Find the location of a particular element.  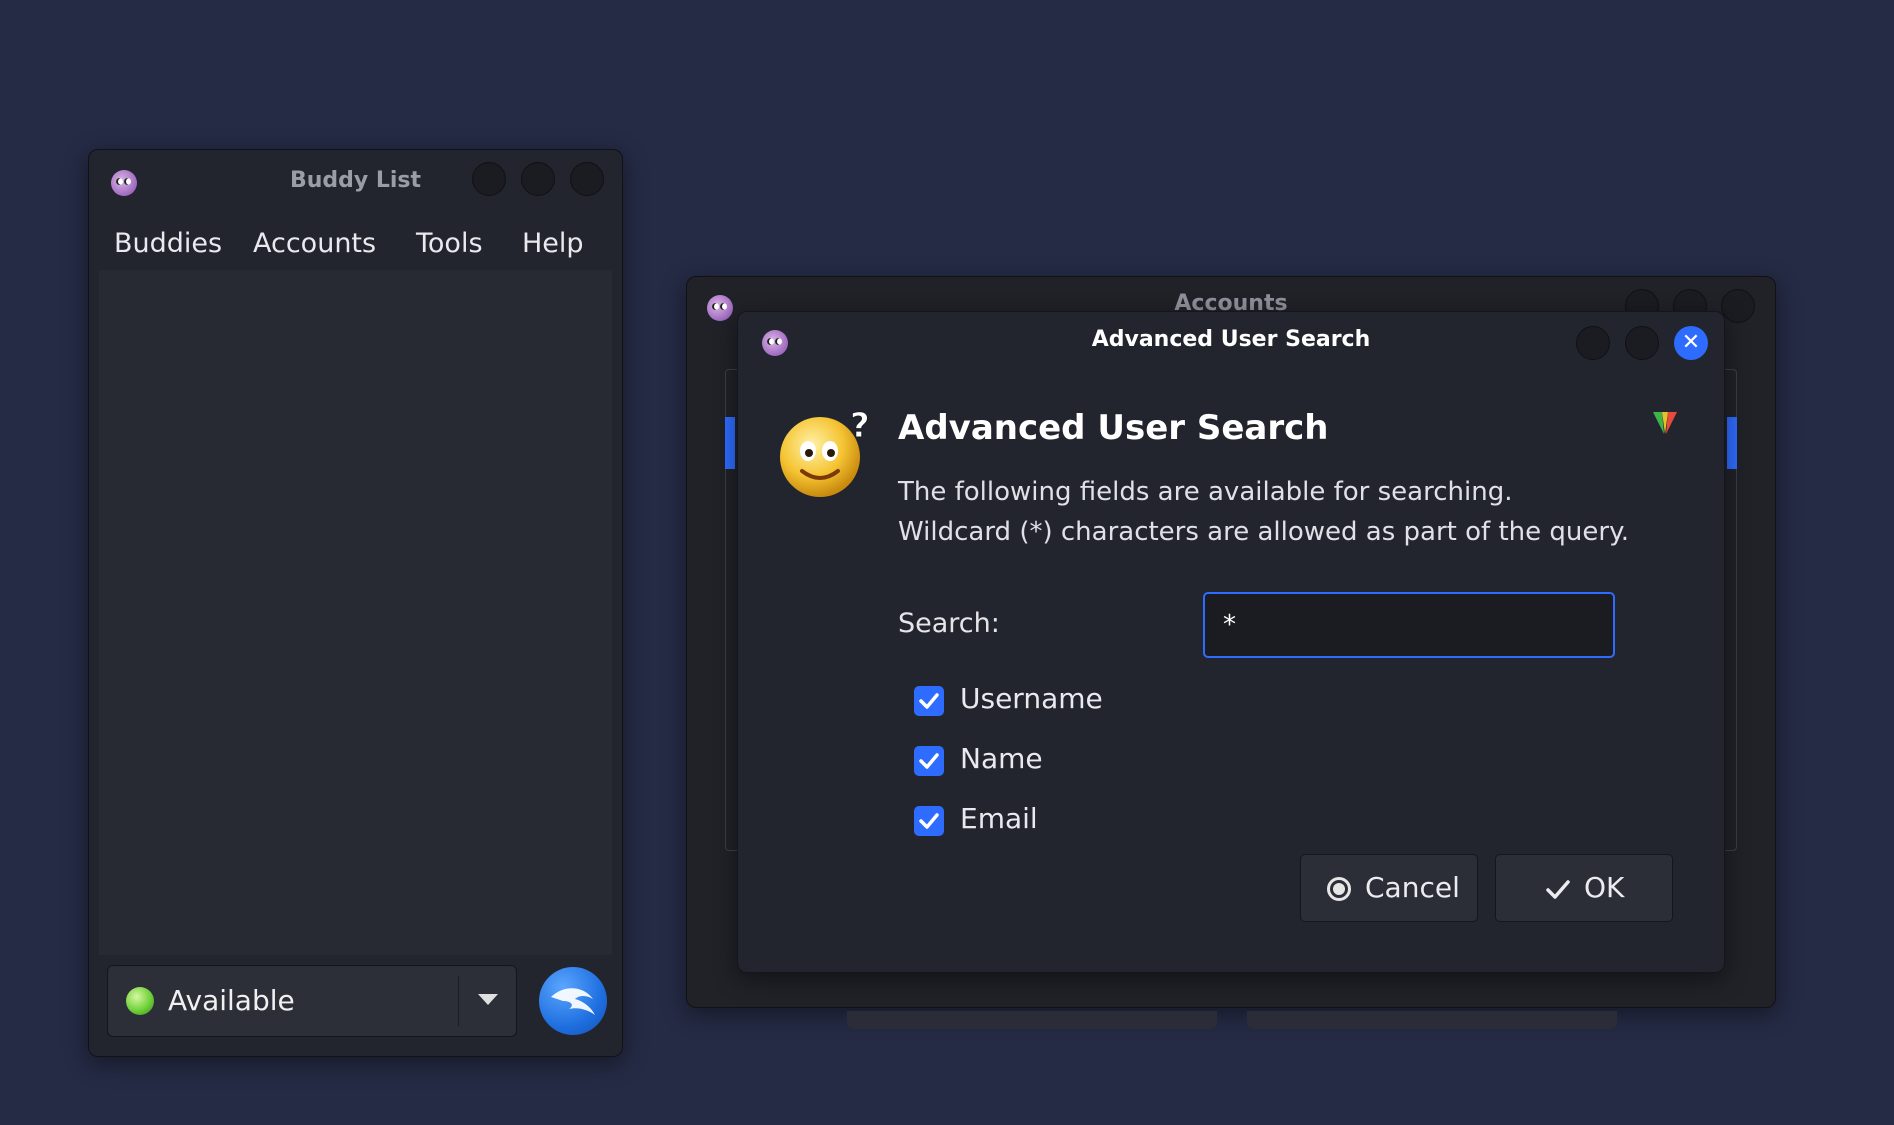

status-selector: Available is located at coordinates (312, 1001).